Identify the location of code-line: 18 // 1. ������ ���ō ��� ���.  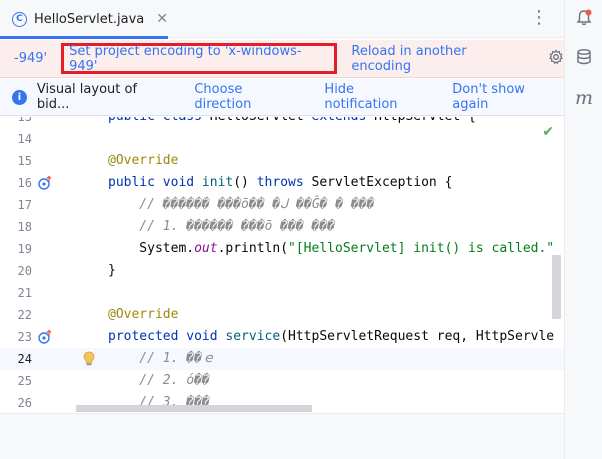
(282, 227).